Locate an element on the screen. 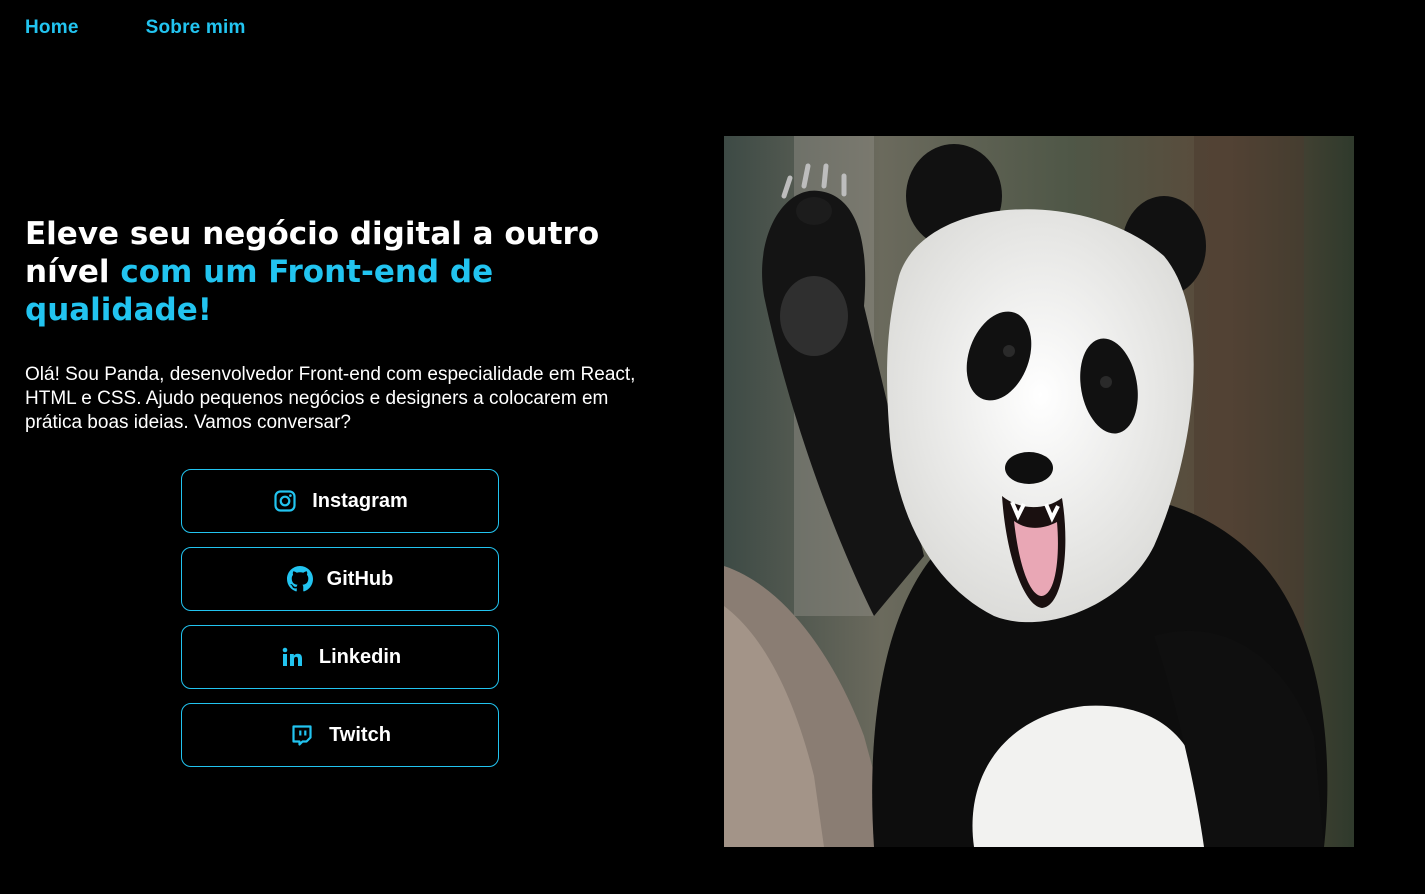 This screenshot has width=1425, height=894. instagram-button: Instagram is located at coordinates (340, 501).